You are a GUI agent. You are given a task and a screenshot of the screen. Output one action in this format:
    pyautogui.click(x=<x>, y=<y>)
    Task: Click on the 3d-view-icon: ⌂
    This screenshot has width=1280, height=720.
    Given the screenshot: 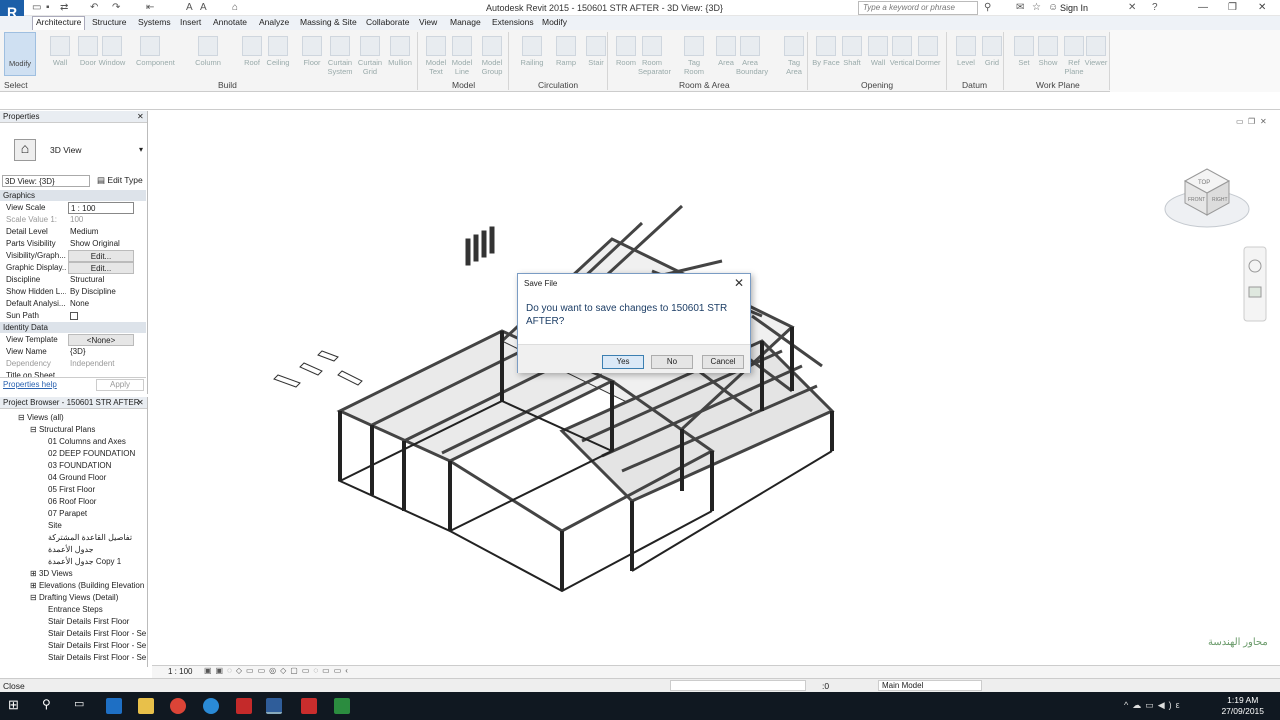 What is the action you would take?
    pyautogui.click(x=235, y=8)
    